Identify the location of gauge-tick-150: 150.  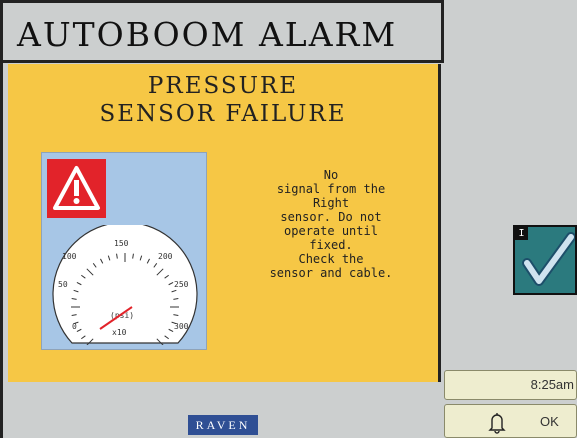
(121, 243).